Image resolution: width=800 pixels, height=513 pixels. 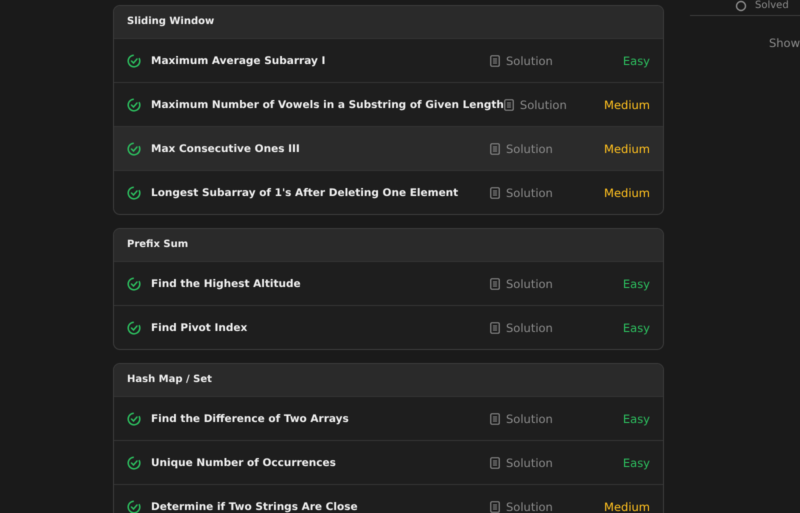 What do you see at coordinates (388, 22) in the screenshot?
I see `section-title: Sliding Window` at bounding box center [388, 22].